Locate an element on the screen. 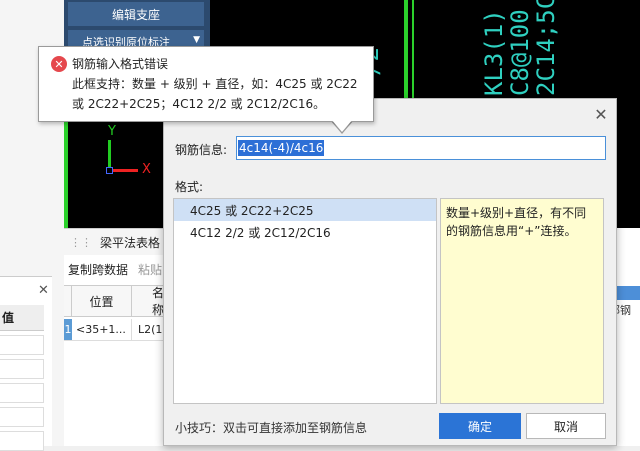 This screenshot has width=640, height=451. paste-button: 粘贴 is located at coordinates (150, 271).